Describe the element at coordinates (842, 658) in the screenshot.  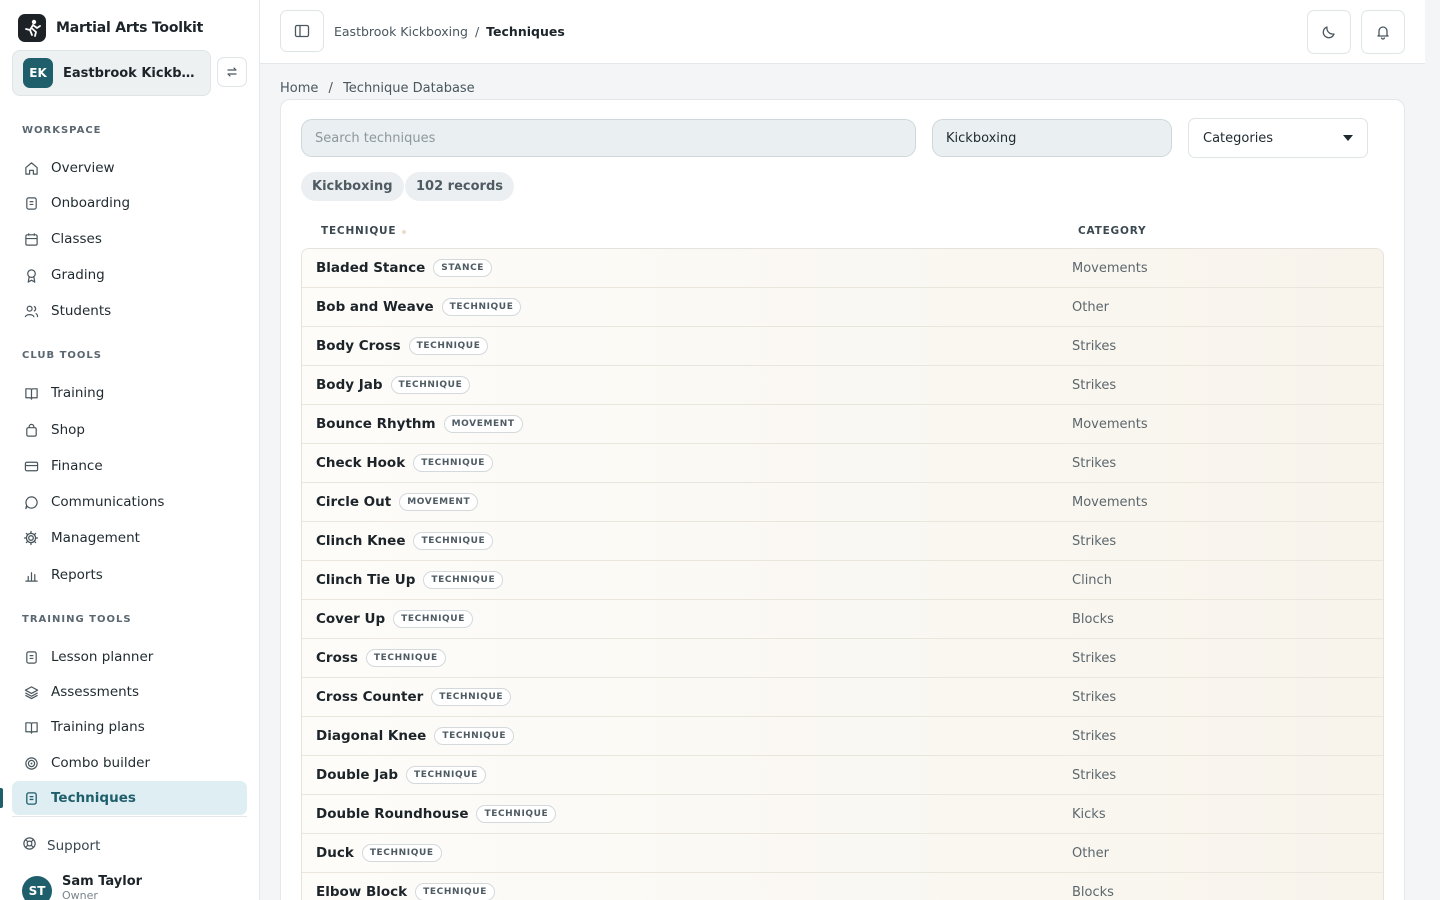
I see `table-row: Cross TECHNIQUE Strikes` at that location.